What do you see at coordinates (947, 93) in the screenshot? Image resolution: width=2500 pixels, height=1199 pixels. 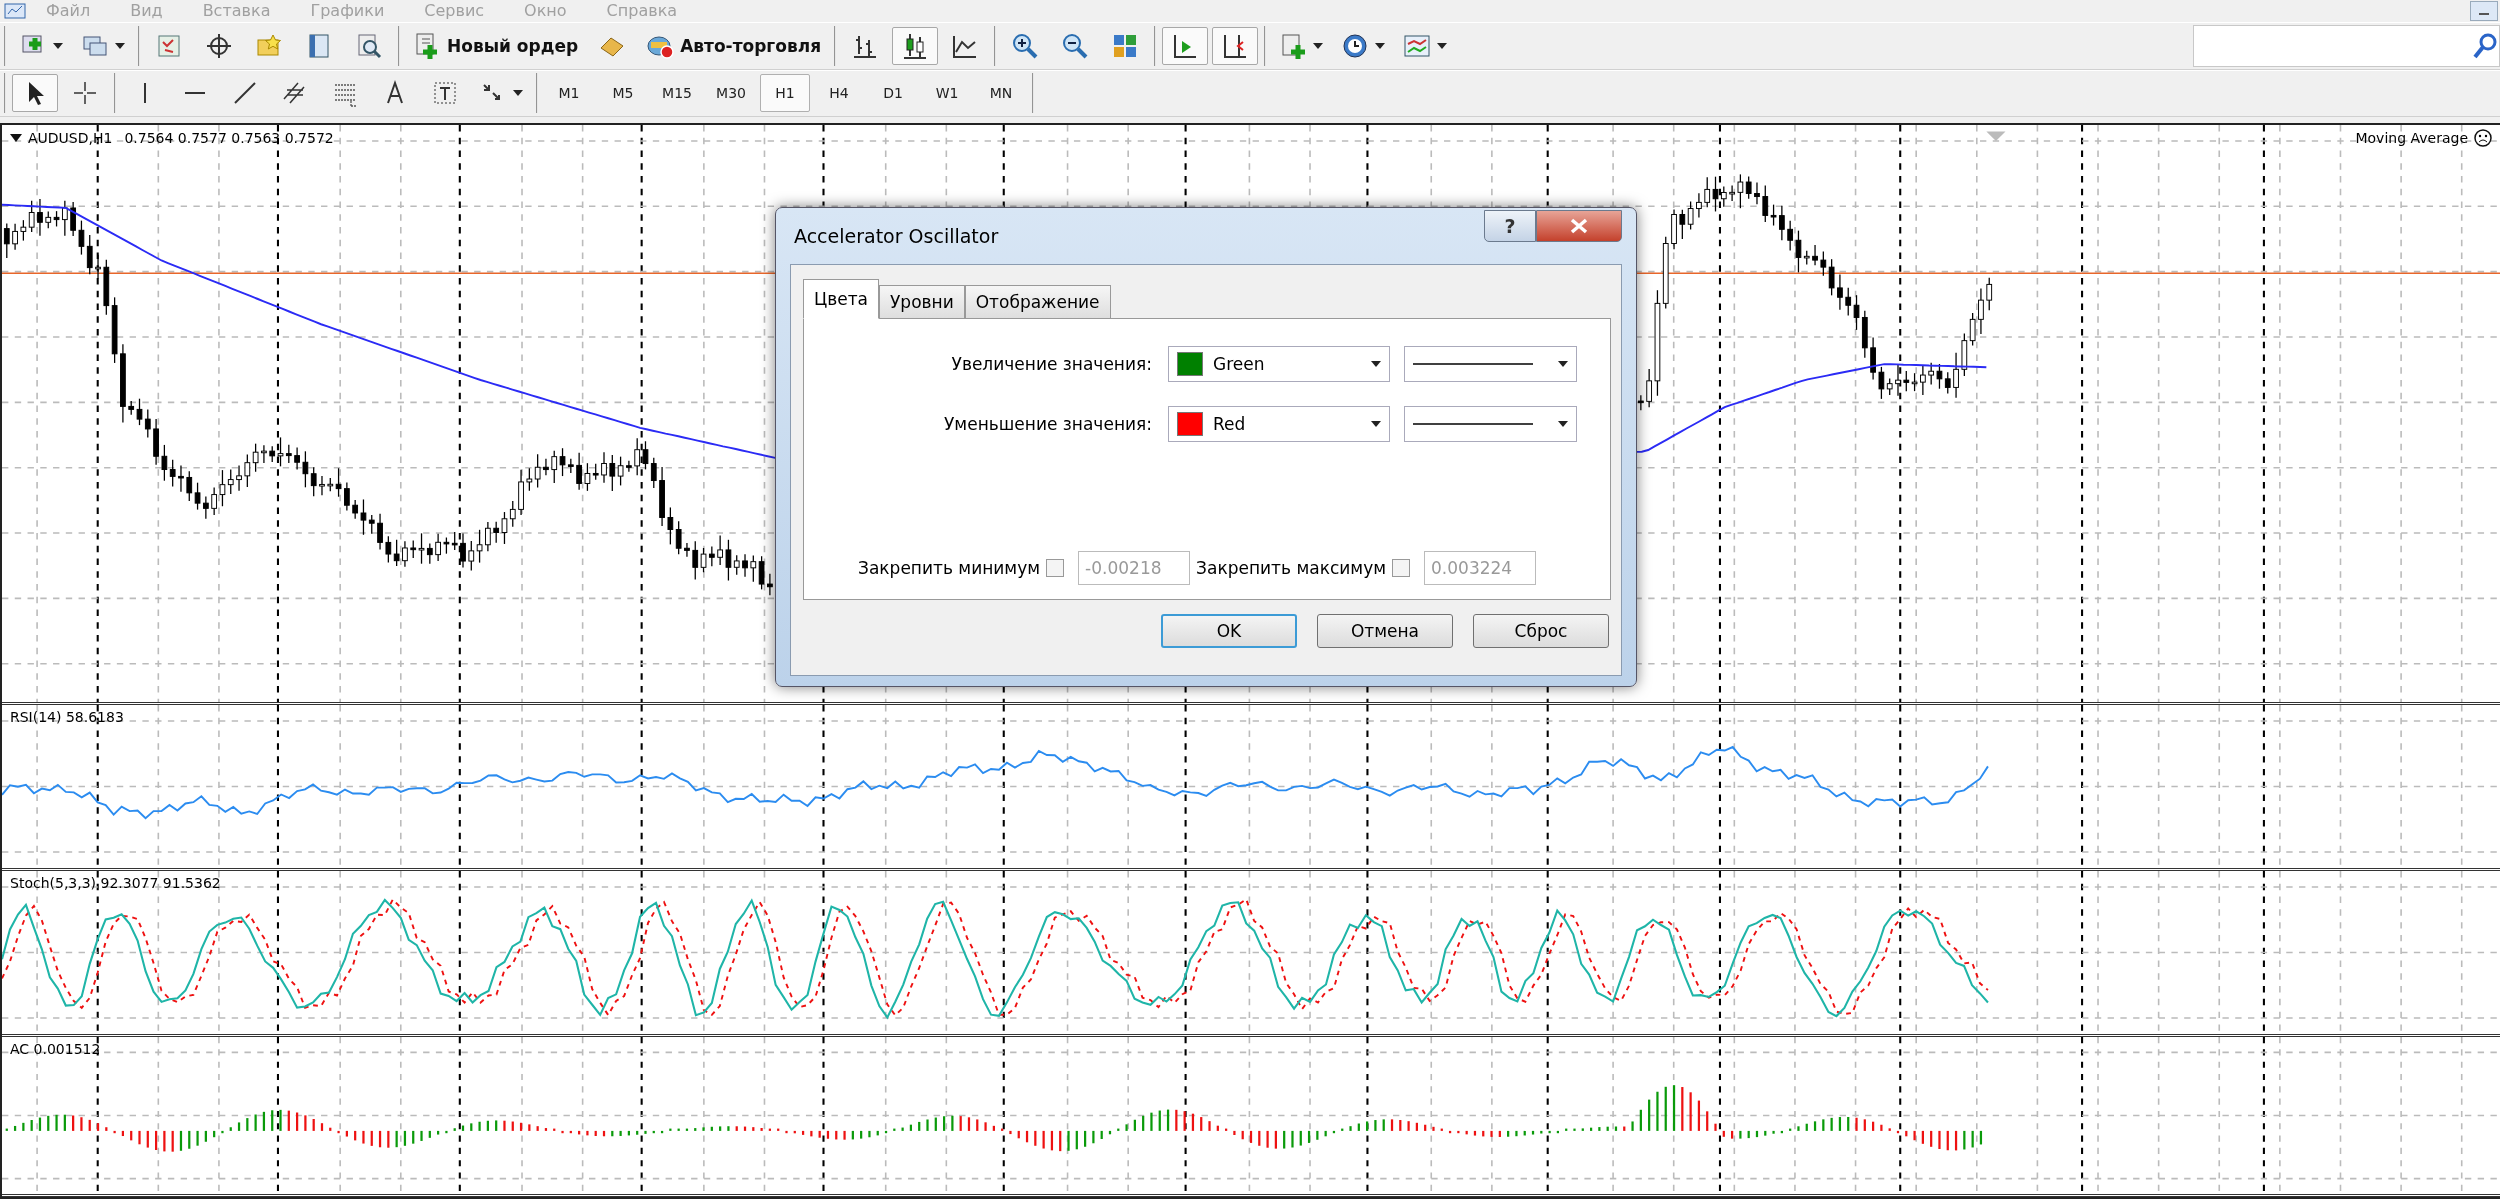 I see `timeframe-button: W1` at bounding box center [947, 93].